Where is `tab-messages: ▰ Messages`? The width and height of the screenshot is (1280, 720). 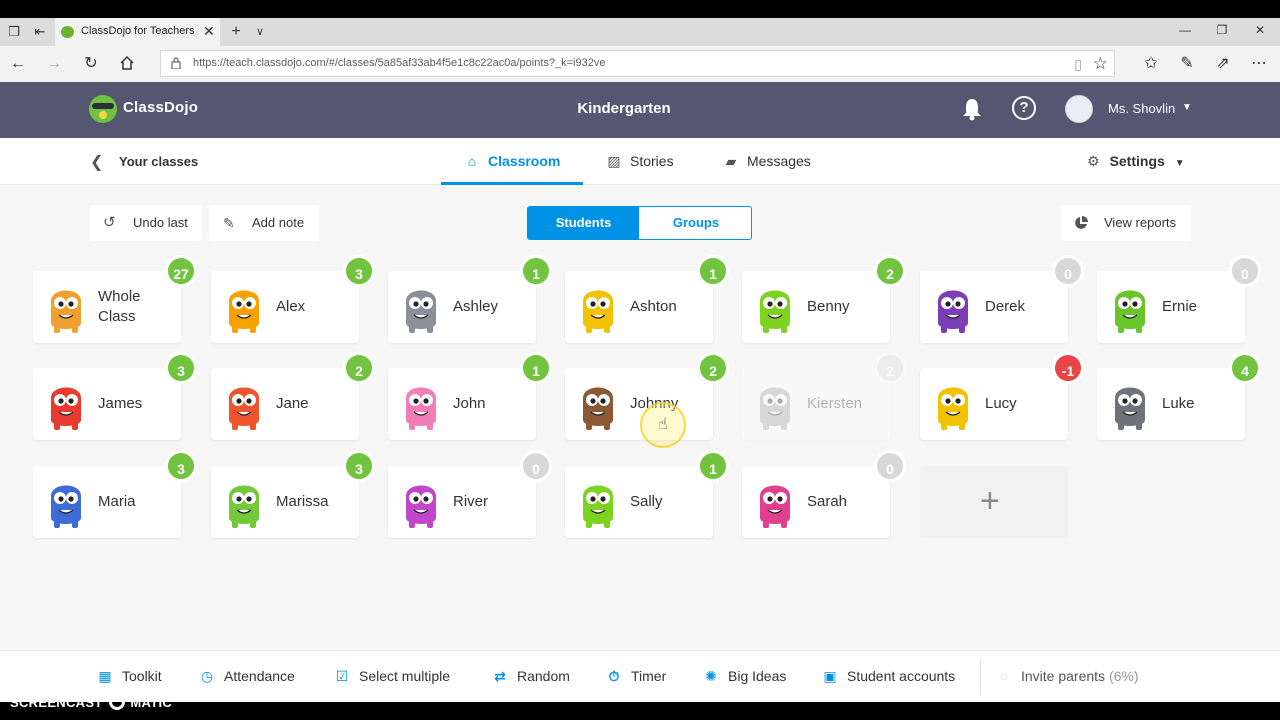 tab-messages: ▰ Messages is located at coordinates (766, 161).